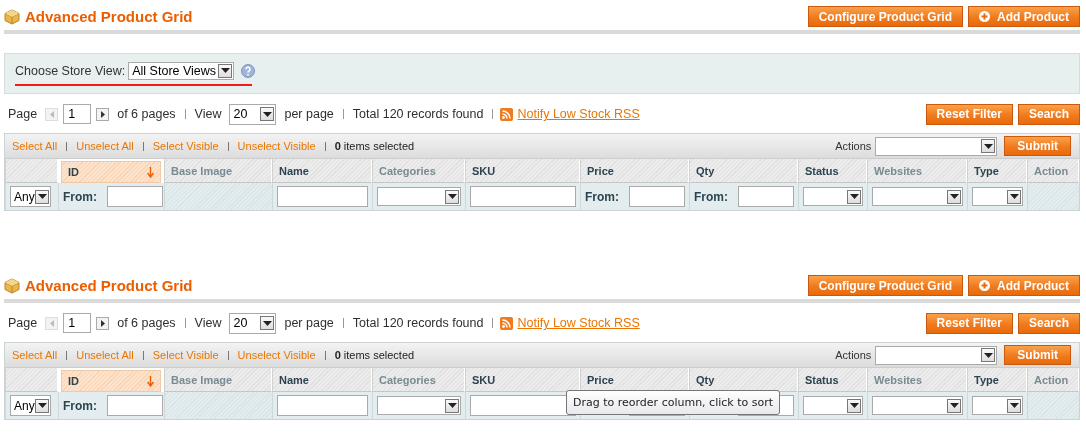  I want to click on actions-label: Actions, so click(853, 146).